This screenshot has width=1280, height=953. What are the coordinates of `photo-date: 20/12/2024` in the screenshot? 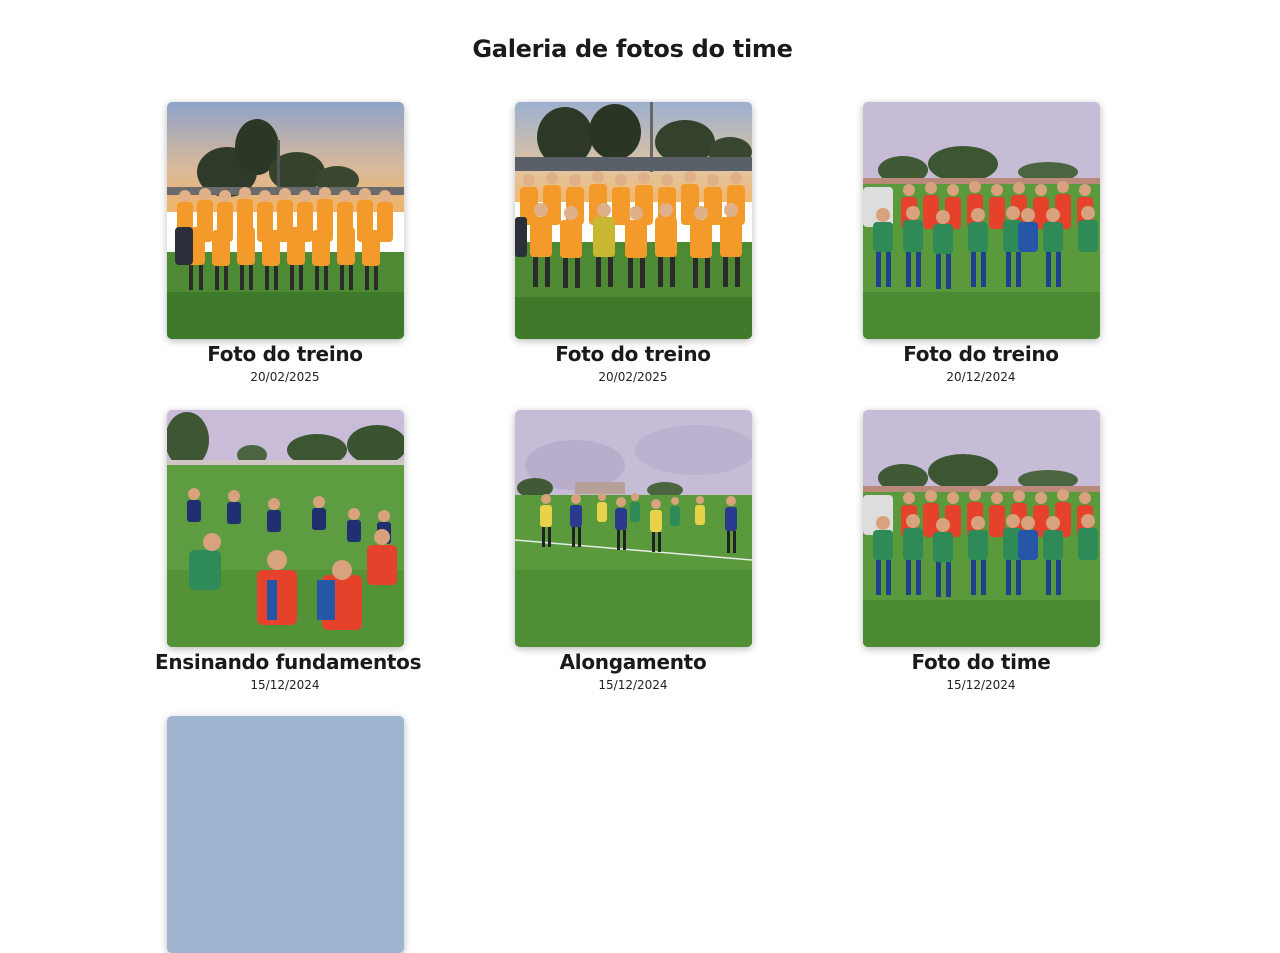 It's located at (981, 377).